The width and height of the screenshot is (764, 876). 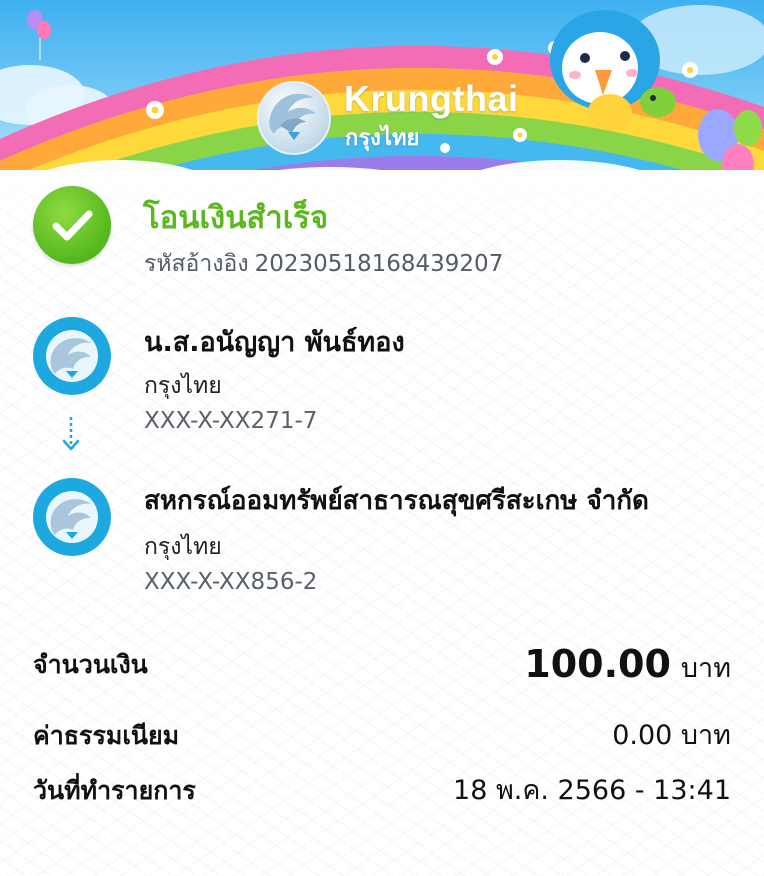 What do you see at coordinates (379, 264) in the screenshot?
I see `reference-number: 20230518168439207` at bounding box center [379, 264].